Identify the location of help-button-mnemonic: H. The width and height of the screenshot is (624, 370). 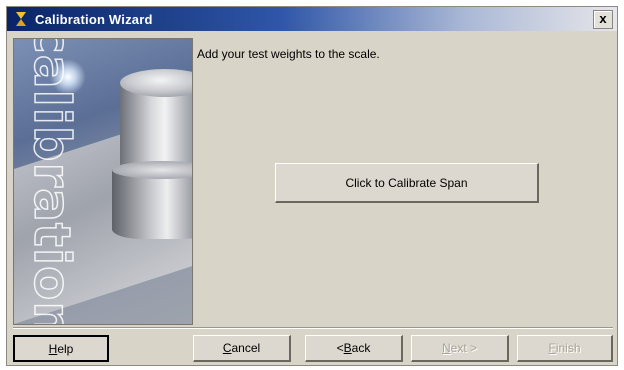
(53, 348).